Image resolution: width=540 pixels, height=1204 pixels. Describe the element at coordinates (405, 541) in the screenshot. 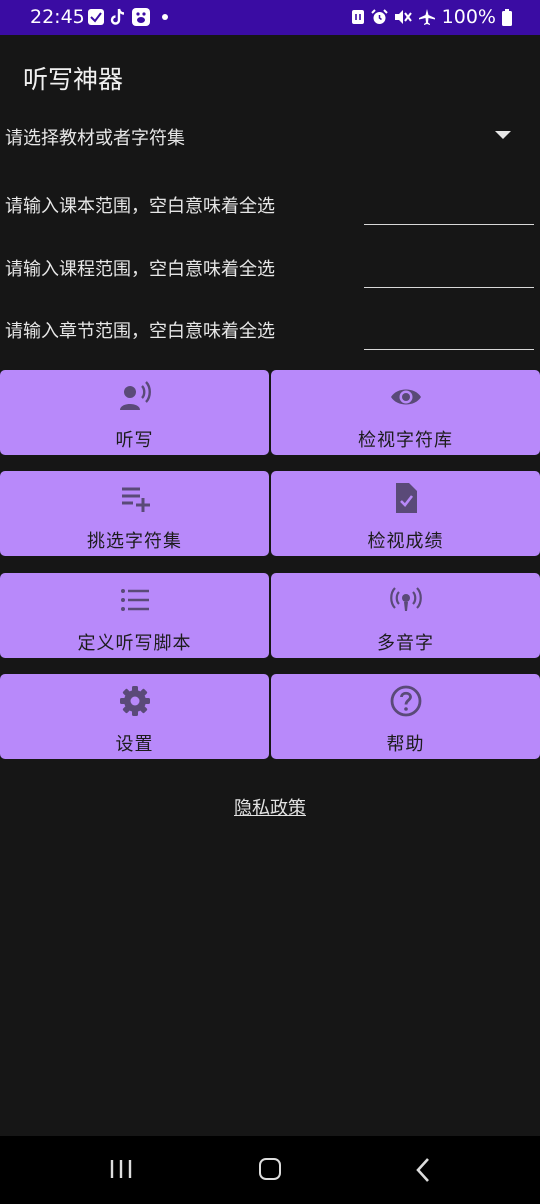

I see `view-scores-label: 检视成绩` at that location.